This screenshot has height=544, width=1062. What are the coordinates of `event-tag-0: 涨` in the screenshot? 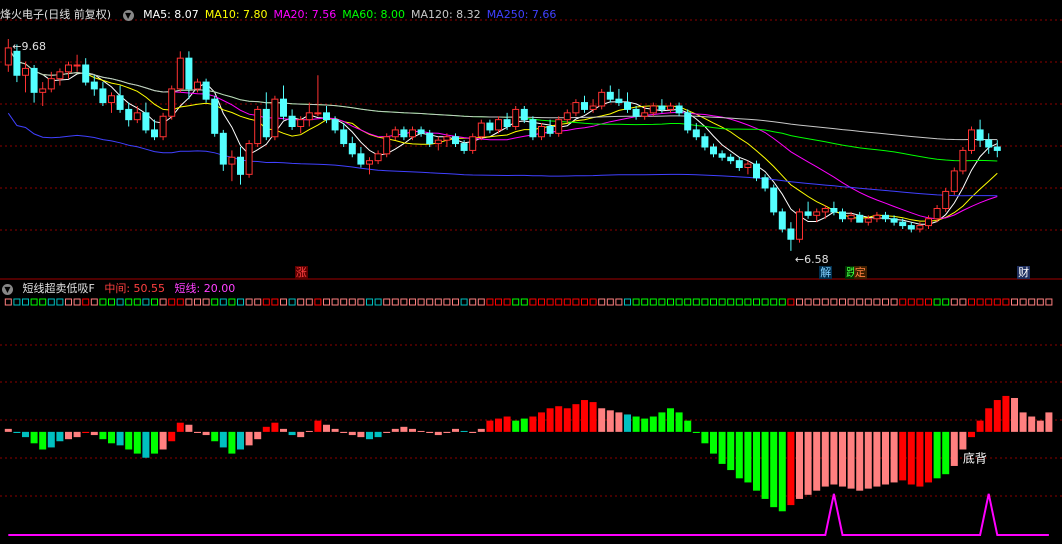 It's located at (301, 272).